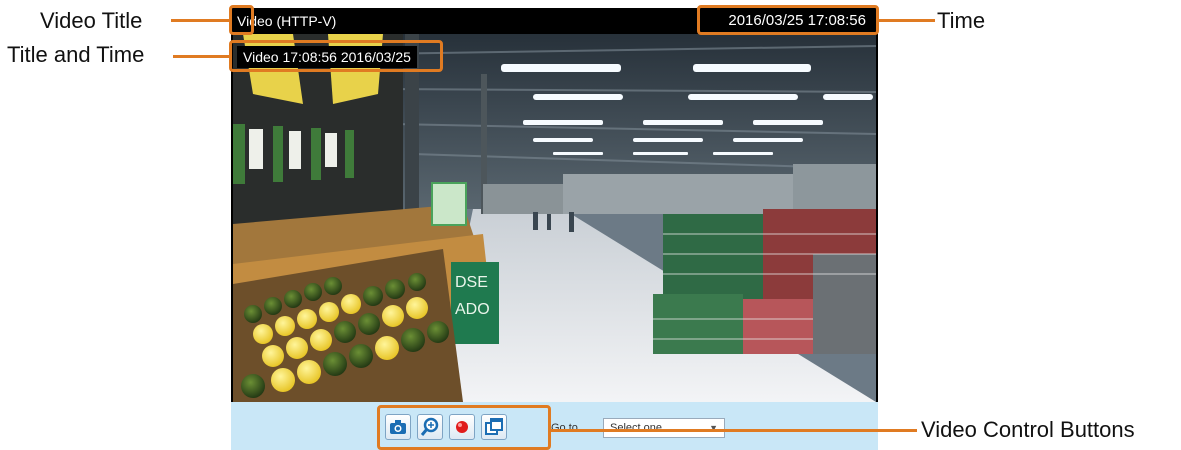 Image resolution: width=1181 pixels, height=450 pixels. I want to click on chevron-down-icon: ▼, so click(713, 428).